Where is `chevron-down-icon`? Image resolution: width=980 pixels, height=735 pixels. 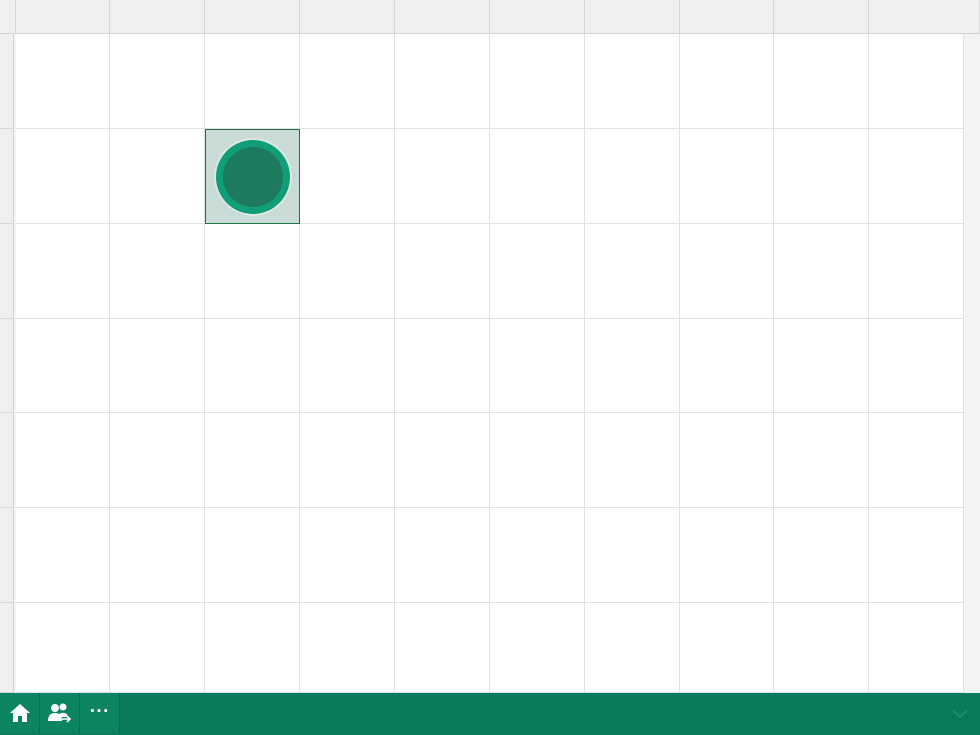 chevron-down-icon is located at coordinates (960, 712).